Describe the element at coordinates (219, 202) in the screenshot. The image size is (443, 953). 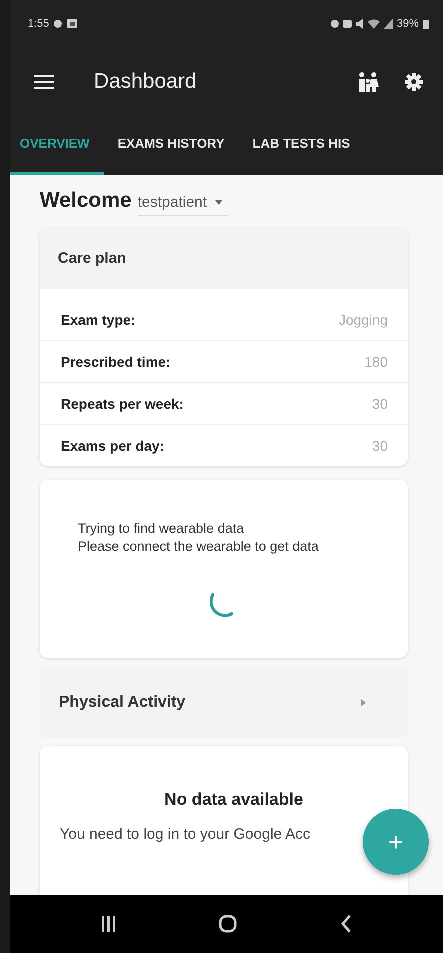
I see `dropdown-caret-icon` at that location.